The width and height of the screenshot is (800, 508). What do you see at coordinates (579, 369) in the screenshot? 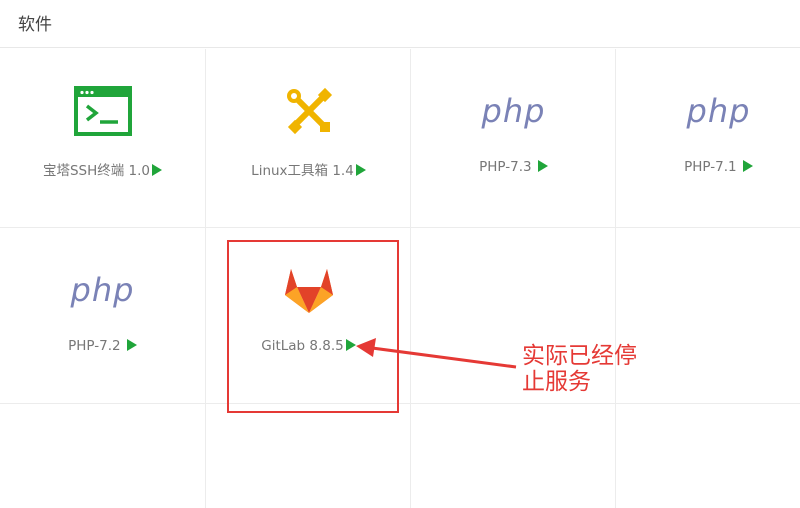
I see `annotation-text: 实际已经停 止服务` at bounding box center [579, 369].